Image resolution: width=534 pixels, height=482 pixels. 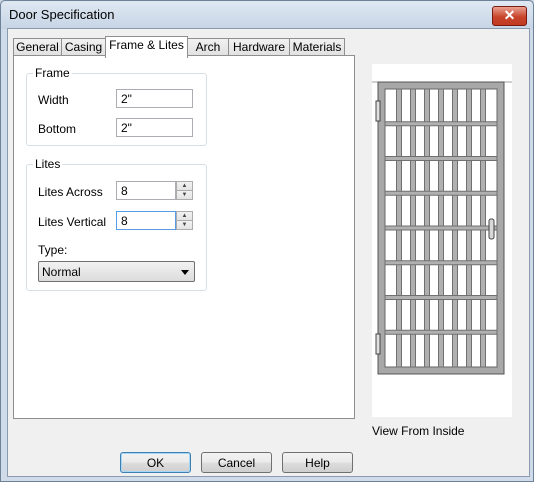 What do you see at coordinates (57, 129) in the screenshot?
I see `bottom-label: Bottom` at bounding box center [57, 129].